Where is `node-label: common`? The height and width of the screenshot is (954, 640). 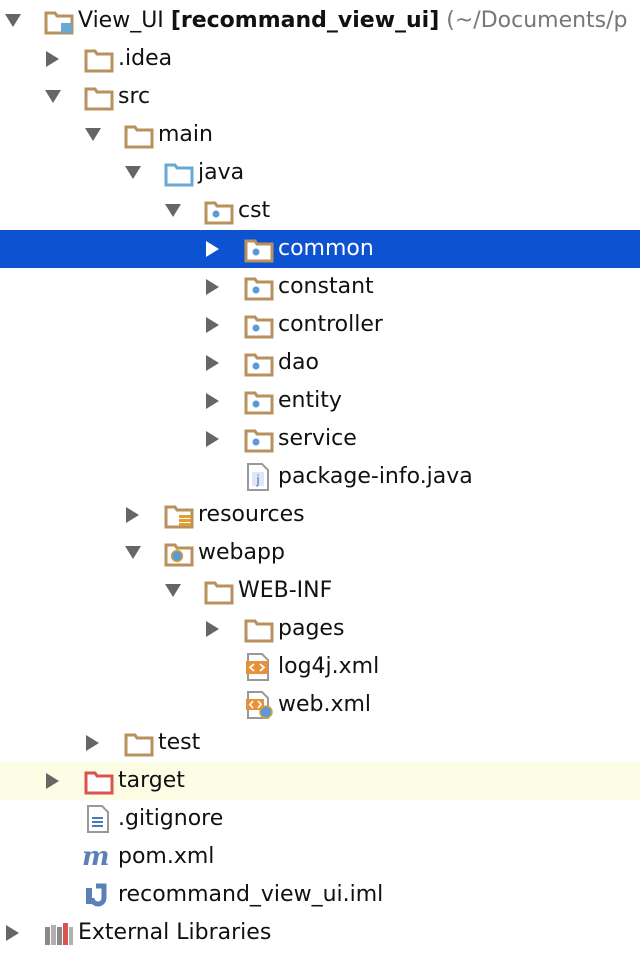 node-label: common is located at coordinates (326, 248).